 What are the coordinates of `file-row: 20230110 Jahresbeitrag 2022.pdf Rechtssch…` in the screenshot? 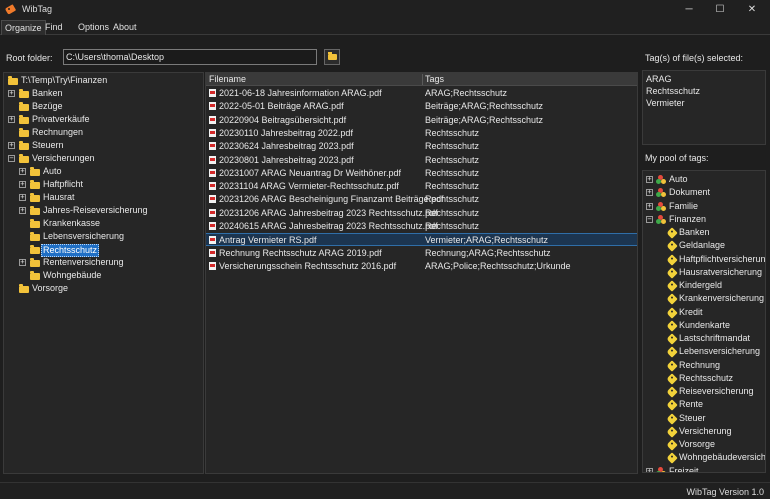 It's located at (421, 133).